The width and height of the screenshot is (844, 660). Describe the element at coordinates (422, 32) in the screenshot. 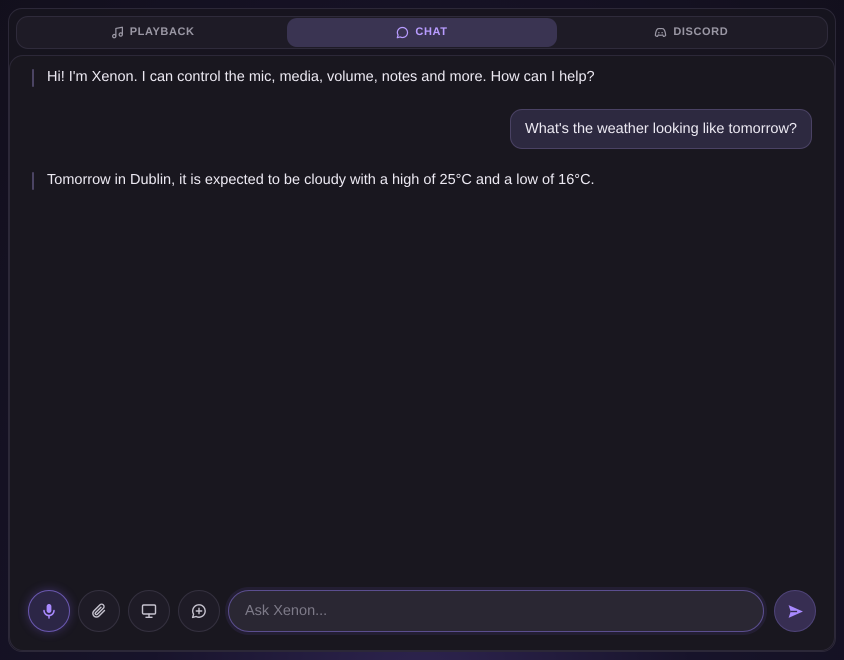

I see `tab: CHAT` at that location.